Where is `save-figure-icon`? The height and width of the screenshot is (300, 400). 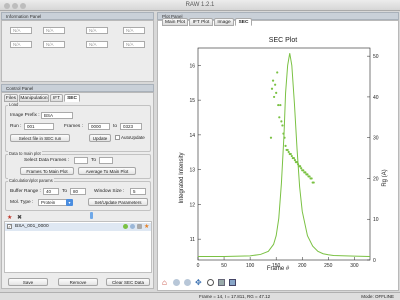 save-figure-icon is located at coordinates (232, 282).